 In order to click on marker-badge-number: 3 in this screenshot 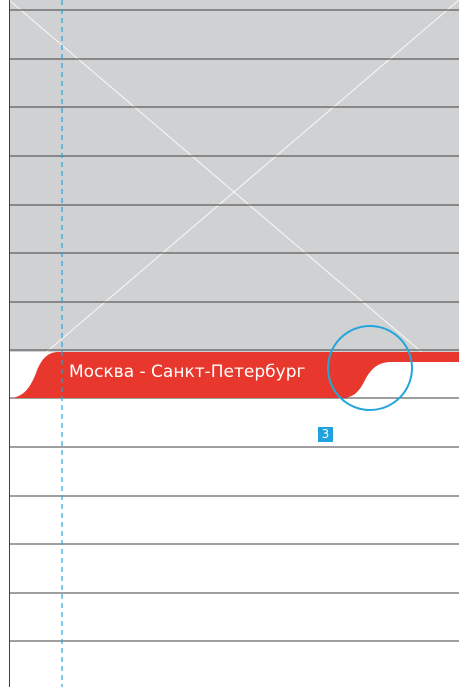, I will do `click(325, 434)`.